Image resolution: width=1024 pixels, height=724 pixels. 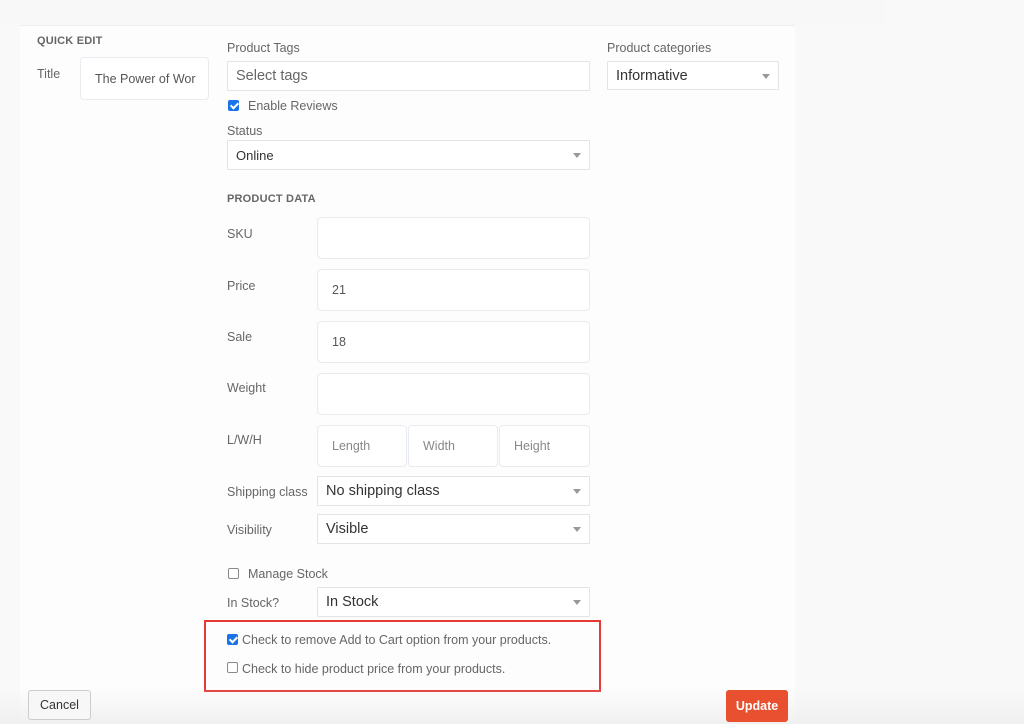 I want to click on height-placeholder: Height, so click(x=532, y=446).